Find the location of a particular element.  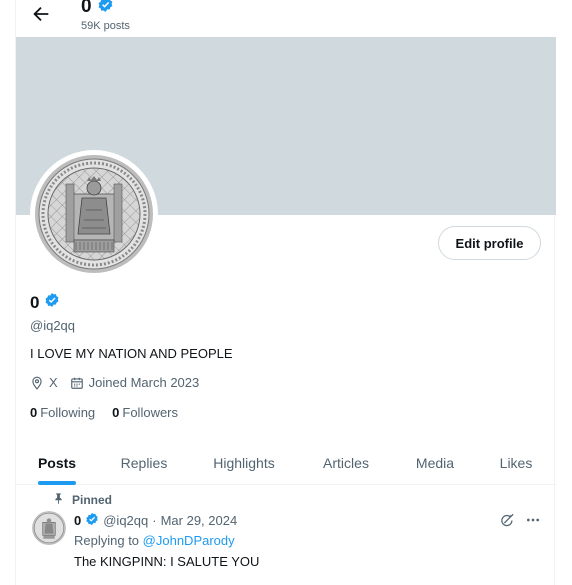

profile-name: 0 is located at coordinates (45, 302).